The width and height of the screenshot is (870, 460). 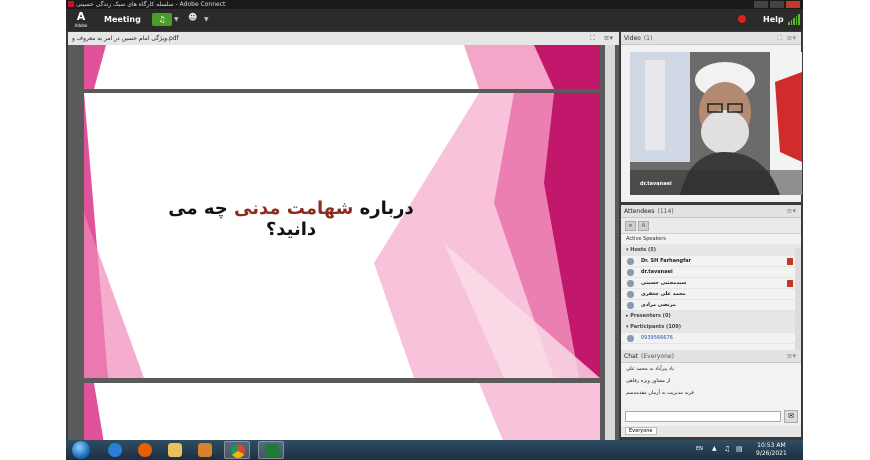 I want to click on clock-date: 9/26/2021, so click(x=771, y=453).